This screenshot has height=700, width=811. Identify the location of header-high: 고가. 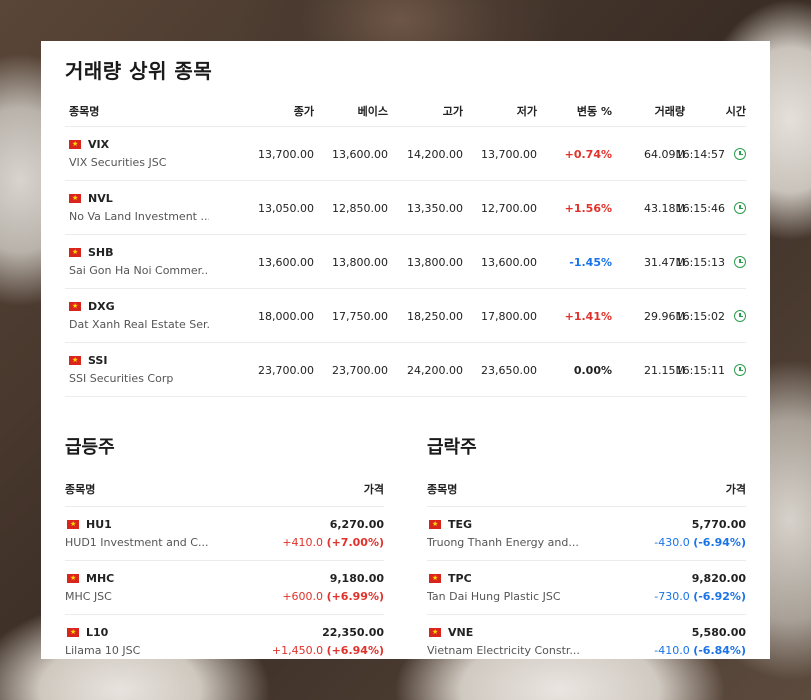
(452, 111).